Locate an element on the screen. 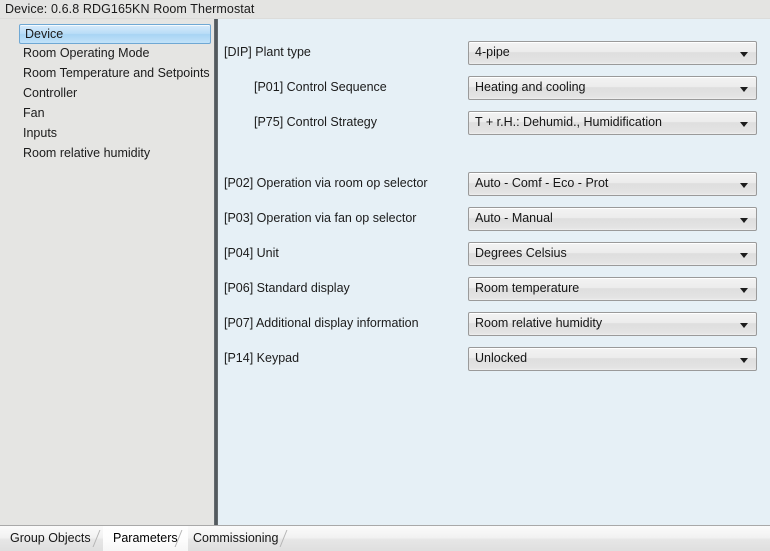 This screenshot has height=551, width=770. parameter-row: [P04] Unit Degrees Celsius is located at coordinates (494, 255).